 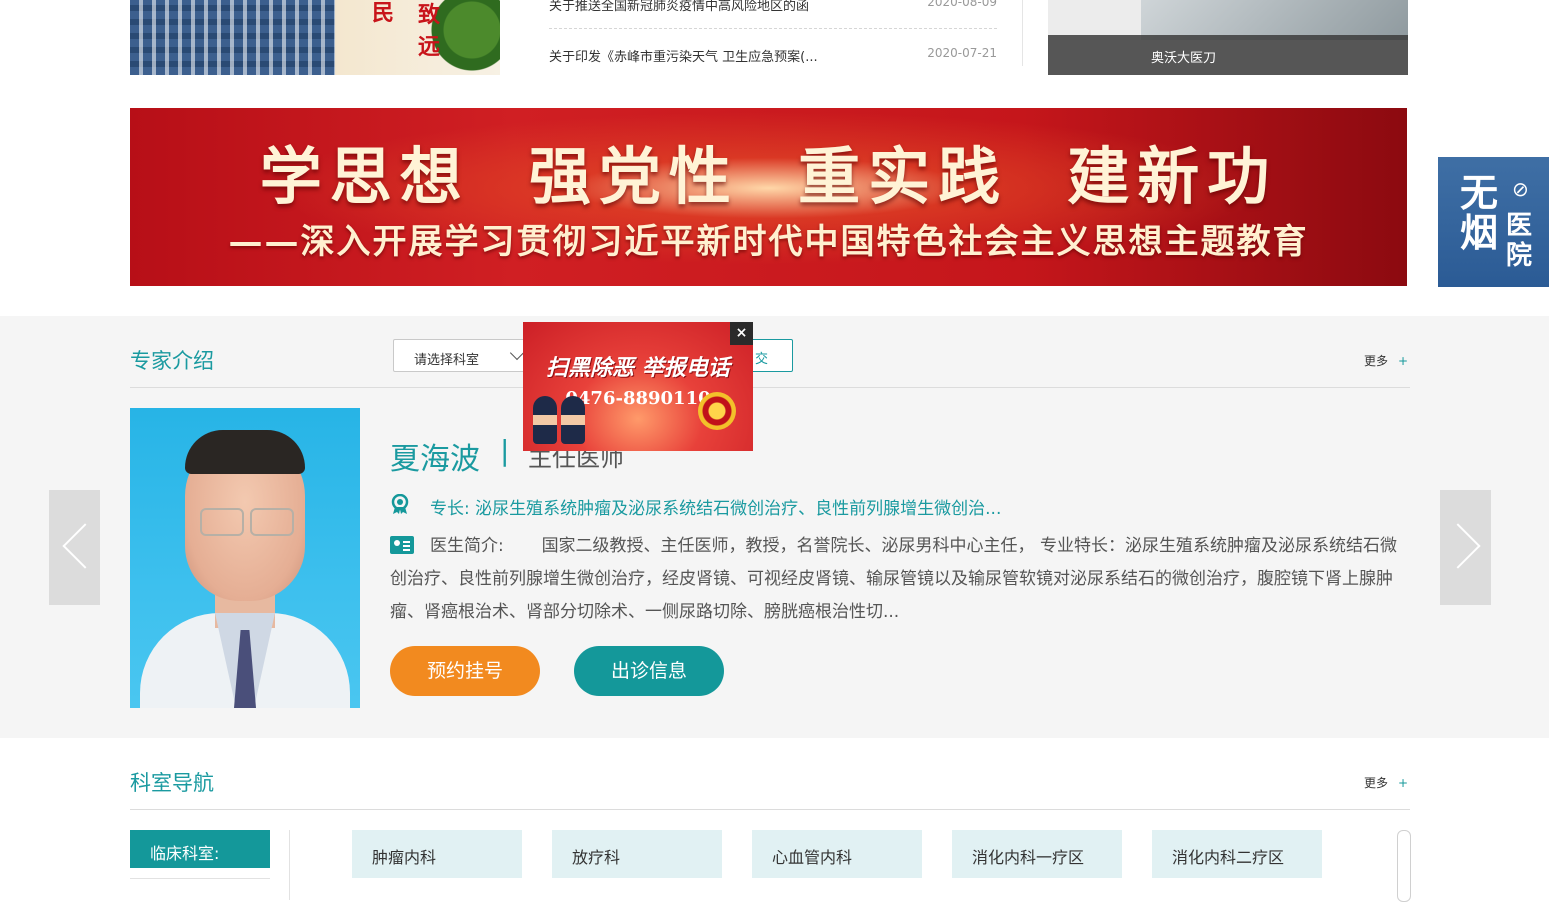 I want to click on department-item: 消化内科二疗区, so click(x=1237, y=854).